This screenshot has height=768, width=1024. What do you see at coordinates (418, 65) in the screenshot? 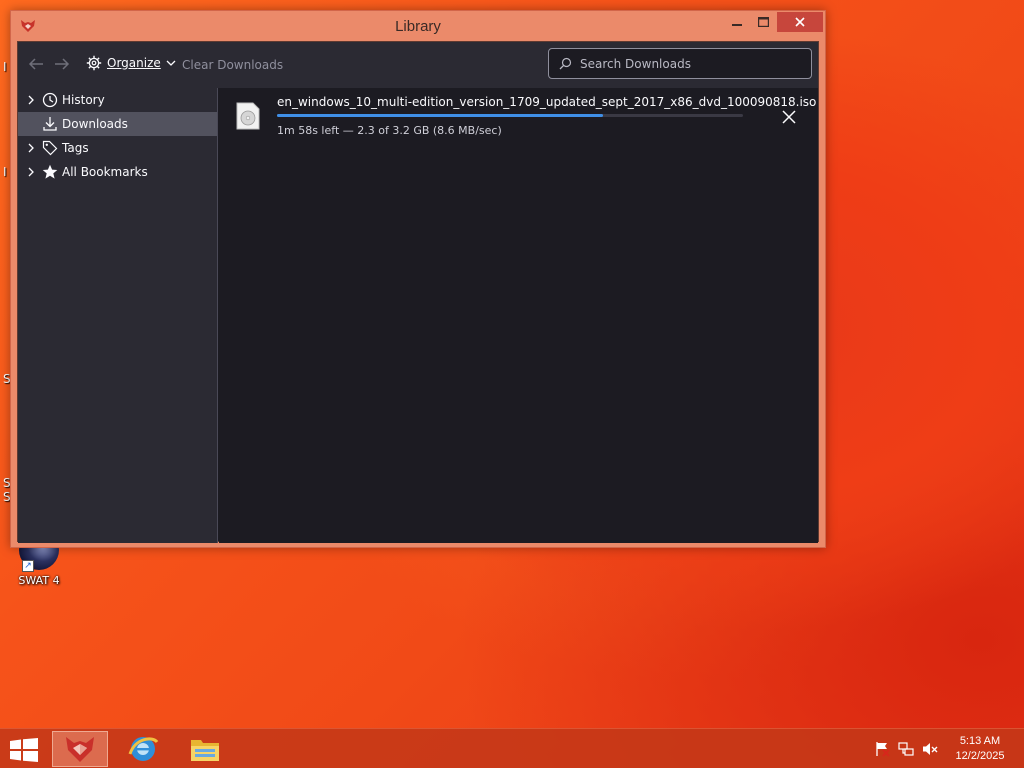
I see `toolbar: Organize Clear Downloads` at bounding box center [418, 65].